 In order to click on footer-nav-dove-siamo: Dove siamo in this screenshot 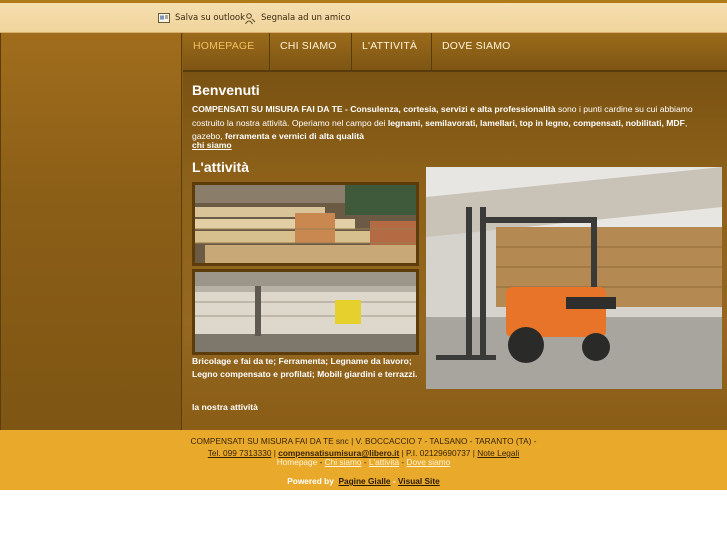, I will do `click(428, 462)`.